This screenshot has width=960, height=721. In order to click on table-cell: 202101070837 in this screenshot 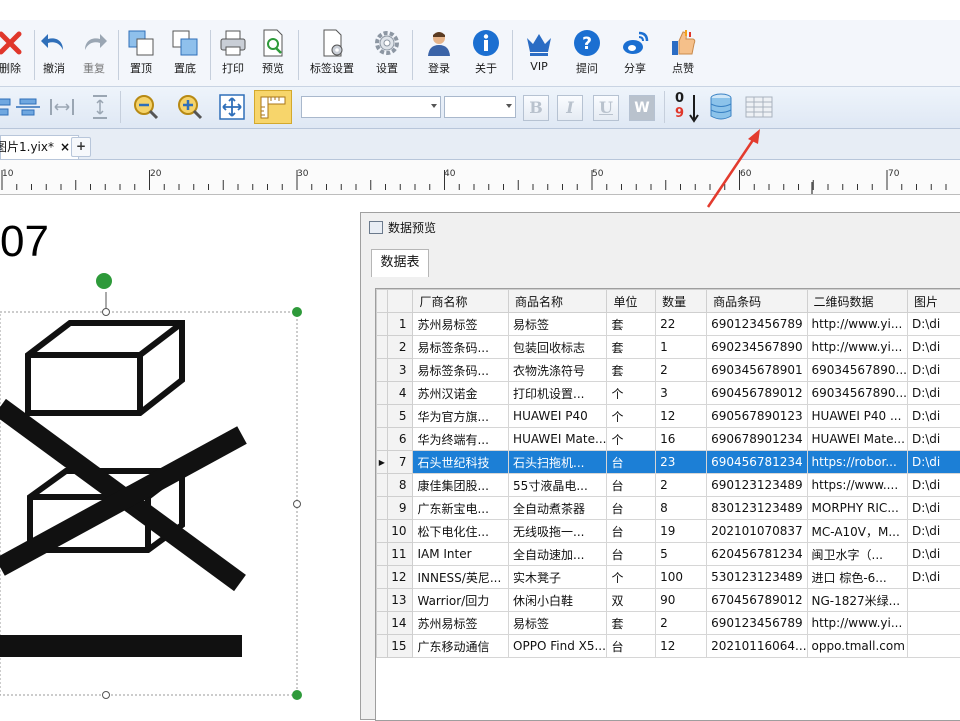, I will do `click(757, 531)`.